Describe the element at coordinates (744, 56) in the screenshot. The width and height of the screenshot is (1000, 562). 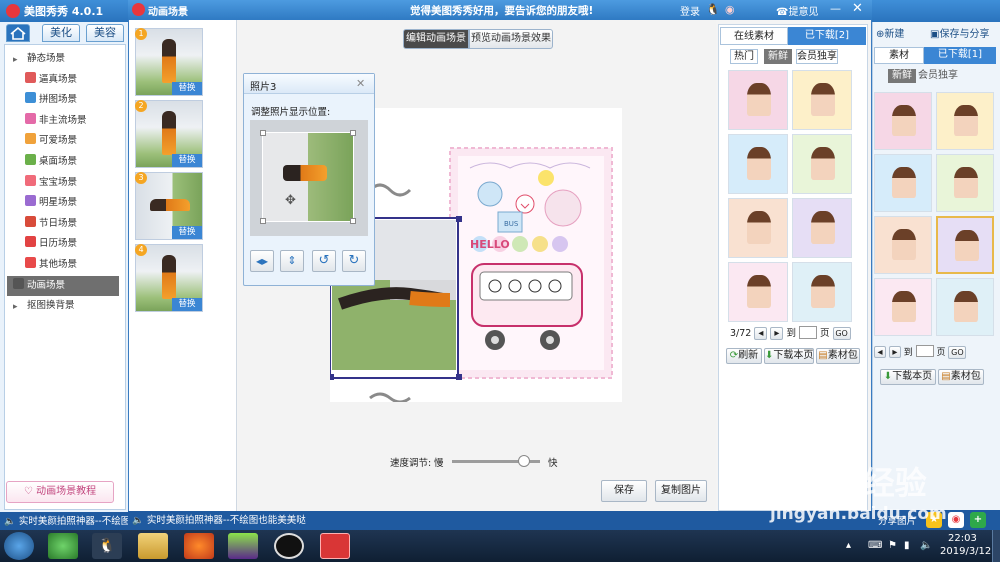
I see `filter-hot: 热门` at that location.